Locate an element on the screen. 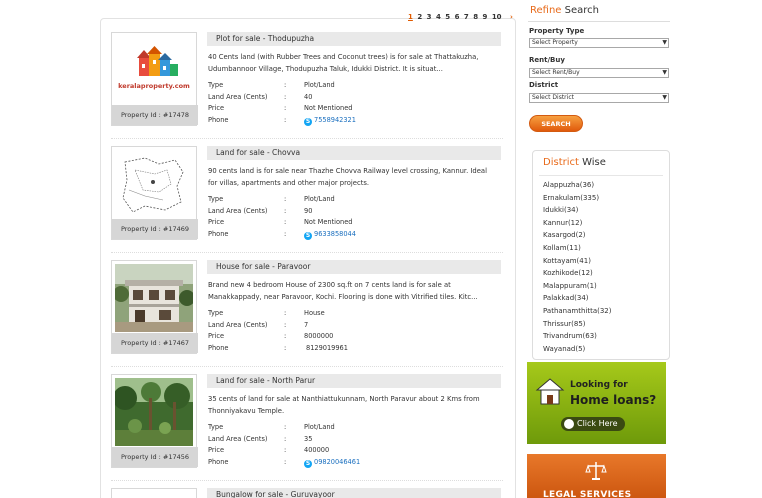 The height and width of the screenshot is (498, 762). district-link-thrissur: Thrissur(85) is located at coordinates (577, 324).